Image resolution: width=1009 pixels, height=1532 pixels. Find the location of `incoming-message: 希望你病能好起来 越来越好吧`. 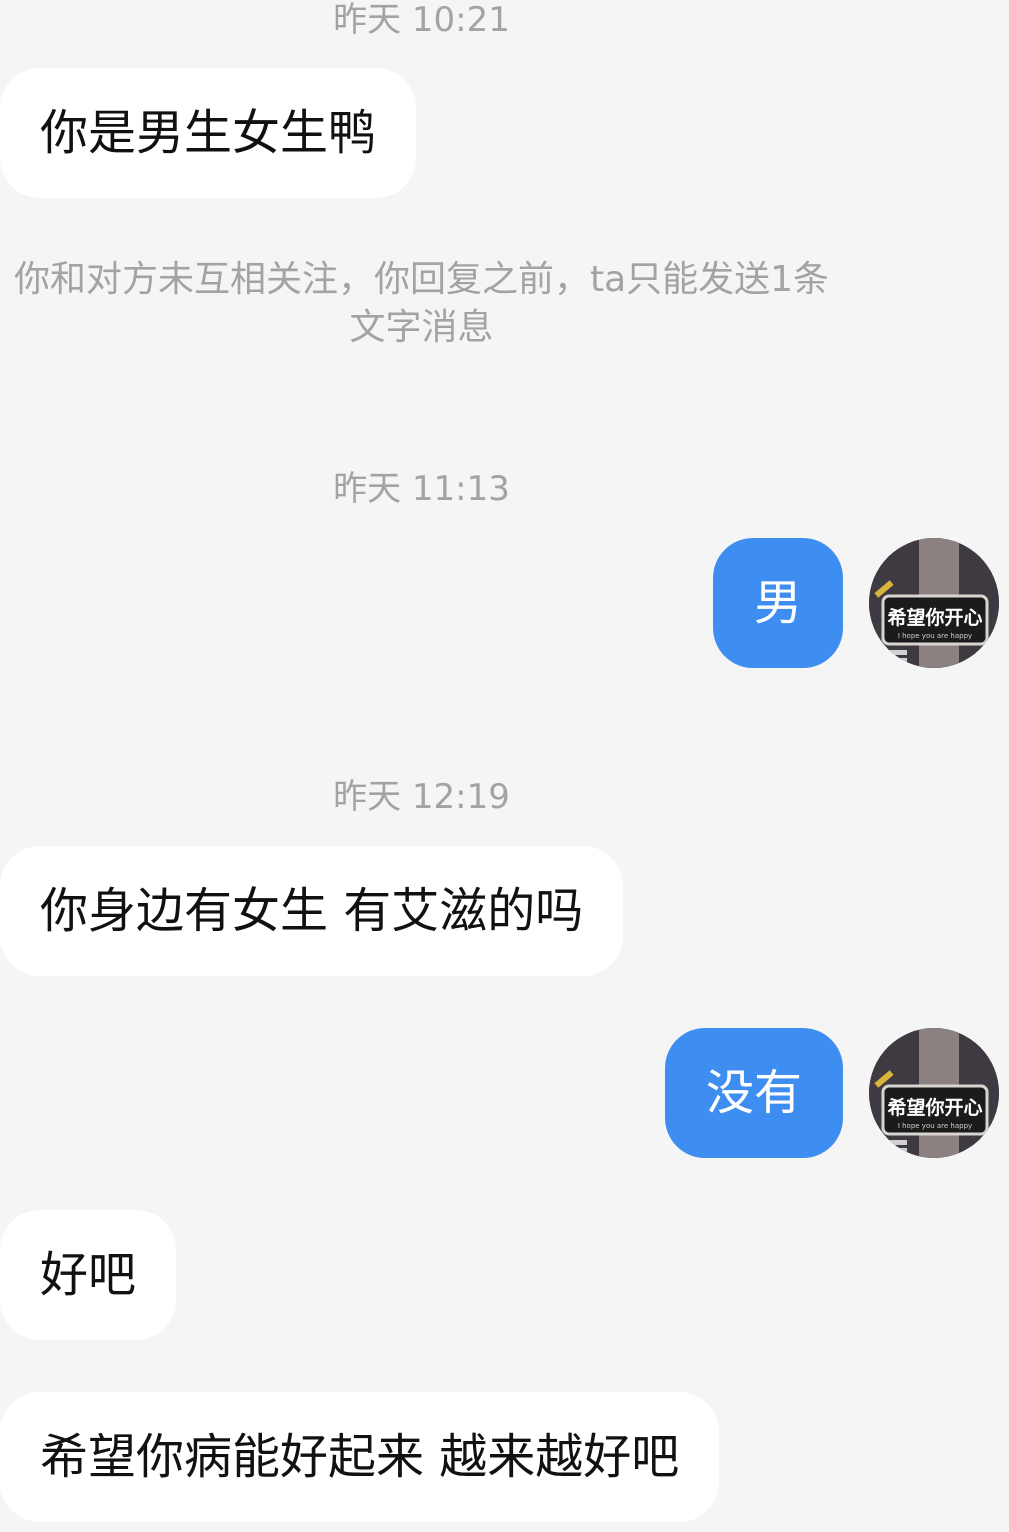

incoming-message: 希望你病能好起来 越来越好吧 is located at coordinates (360, 1457).